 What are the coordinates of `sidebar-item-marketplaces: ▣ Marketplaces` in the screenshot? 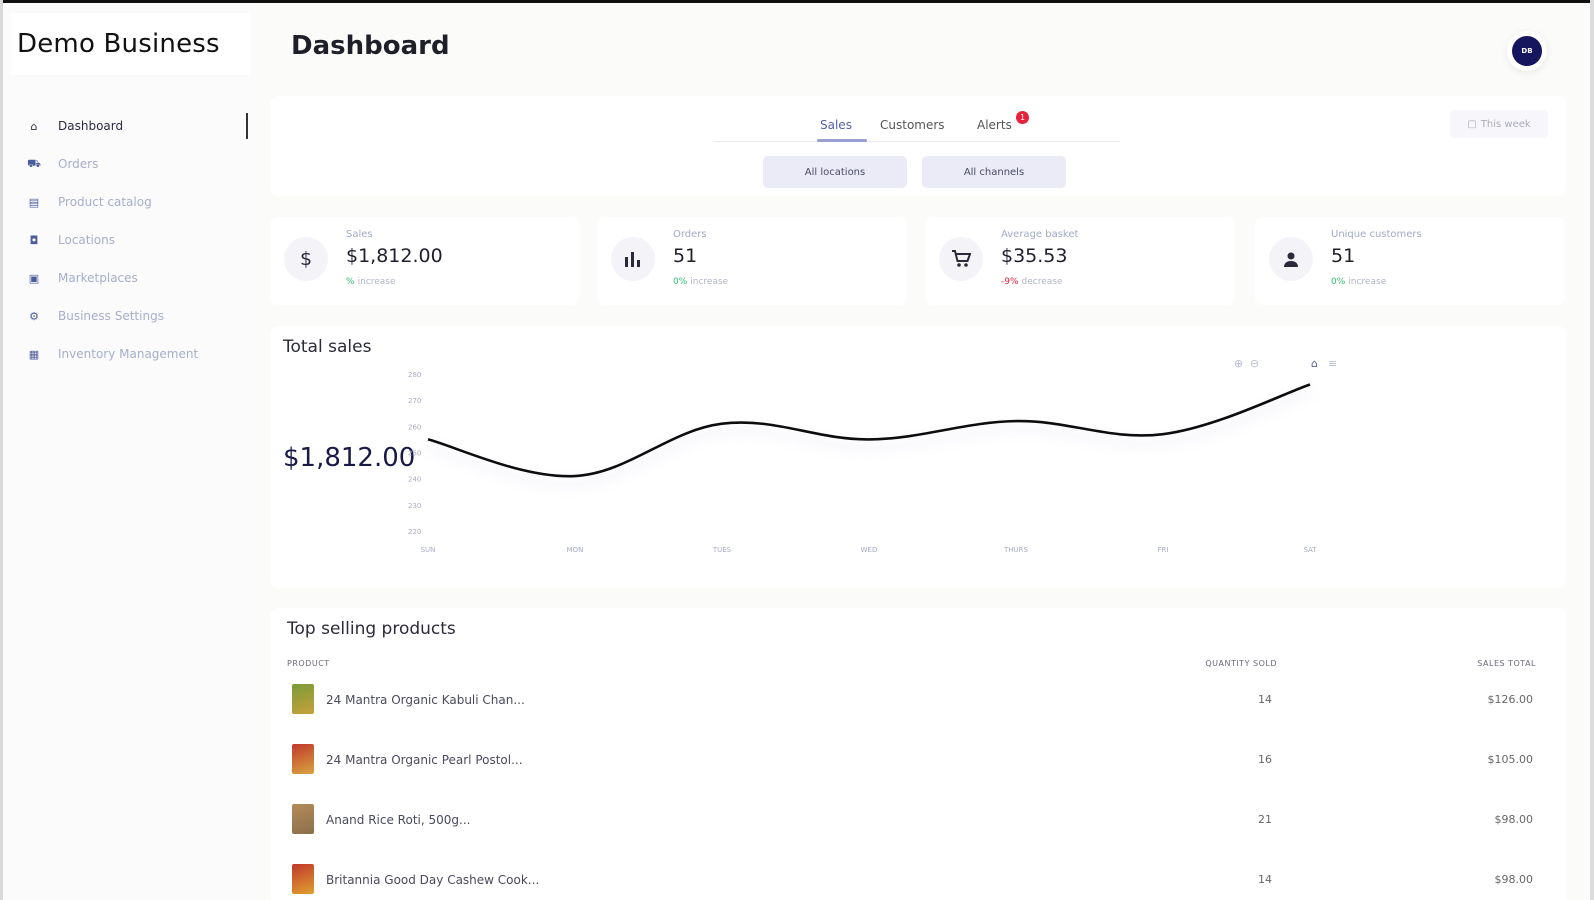 It's located at (128, 278).